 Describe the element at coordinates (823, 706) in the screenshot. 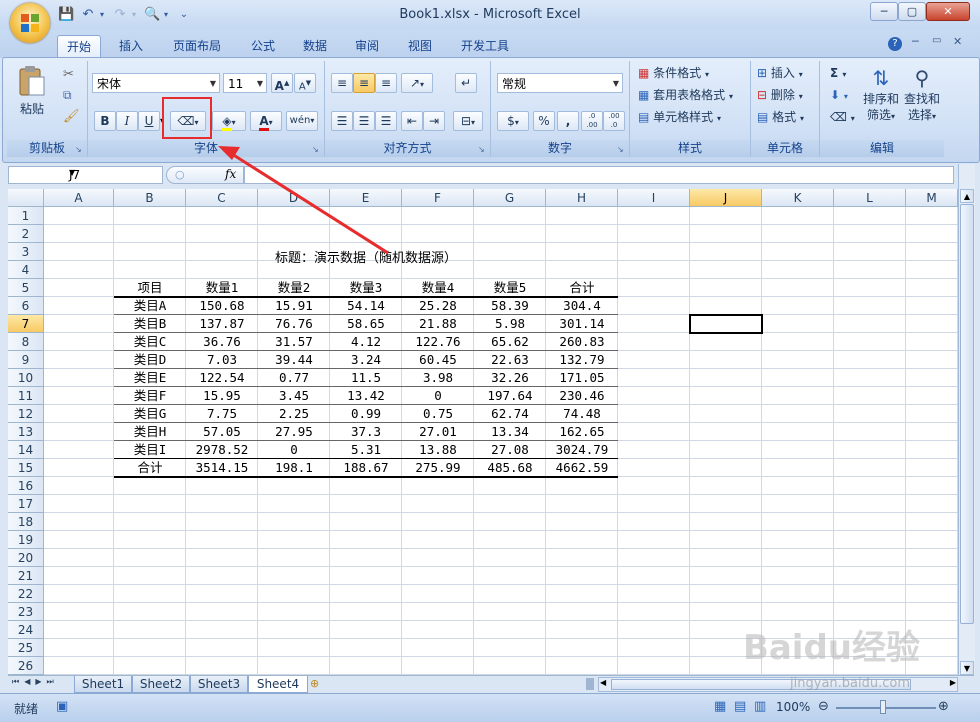

I see `zoom-out-icon: ⊖` at that location.